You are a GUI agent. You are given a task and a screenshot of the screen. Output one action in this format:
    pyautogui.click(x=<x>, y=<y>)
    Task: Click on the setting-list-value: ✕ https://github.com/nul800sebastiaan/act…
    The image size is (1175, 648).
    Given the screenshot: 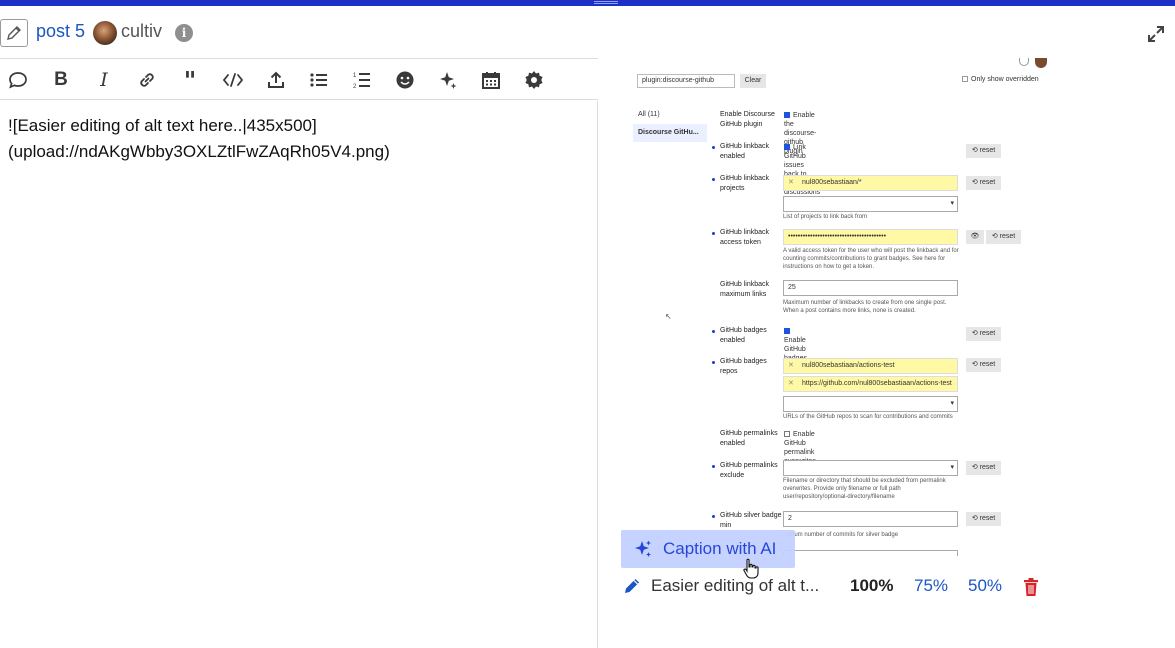 What is the action you would take?
    pyautogui.click(x=870, y=384)
    